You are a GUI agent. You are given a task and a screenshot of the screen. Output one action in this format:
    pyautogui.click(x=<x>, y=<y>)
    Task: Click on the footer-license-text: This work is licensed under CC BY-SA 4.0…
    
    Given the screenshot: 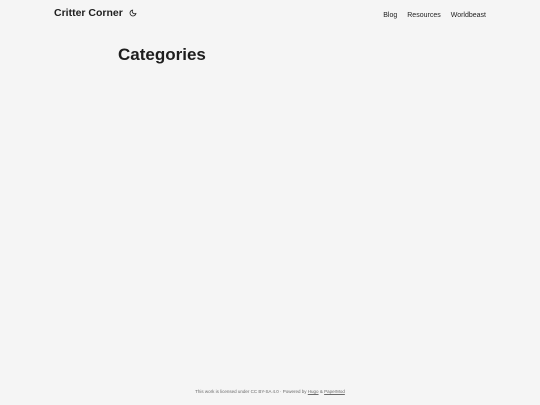 What is the action you would take?
    pyautogui.click(x=251, y=391)
    